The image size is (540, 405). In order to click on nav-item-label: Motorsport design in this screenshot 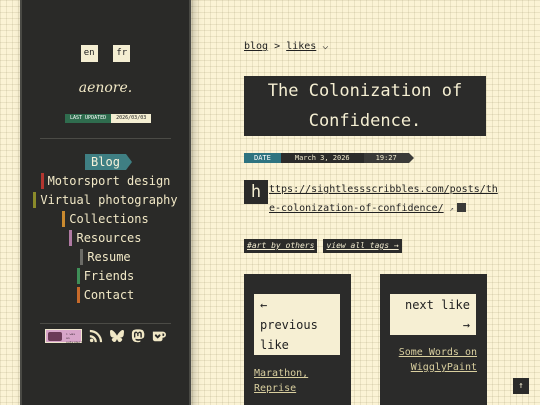, I will do `click(109, 180)`.